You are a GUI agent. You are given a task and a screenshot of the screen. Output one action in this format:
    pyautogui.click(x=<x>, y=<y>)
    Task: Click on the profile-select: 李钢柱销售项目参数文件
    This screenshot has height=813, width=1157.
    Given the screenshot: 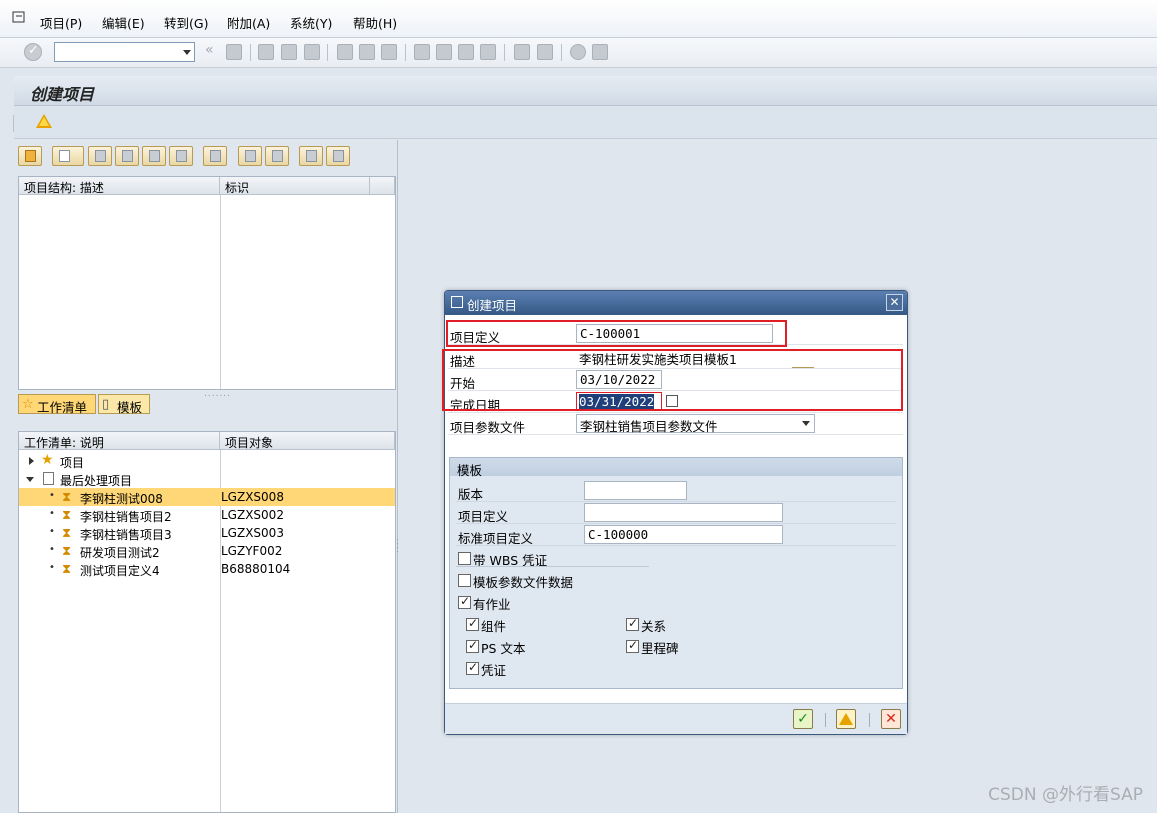 What is the action you would take?
    pyautogui.click(x=695, y=424)
    